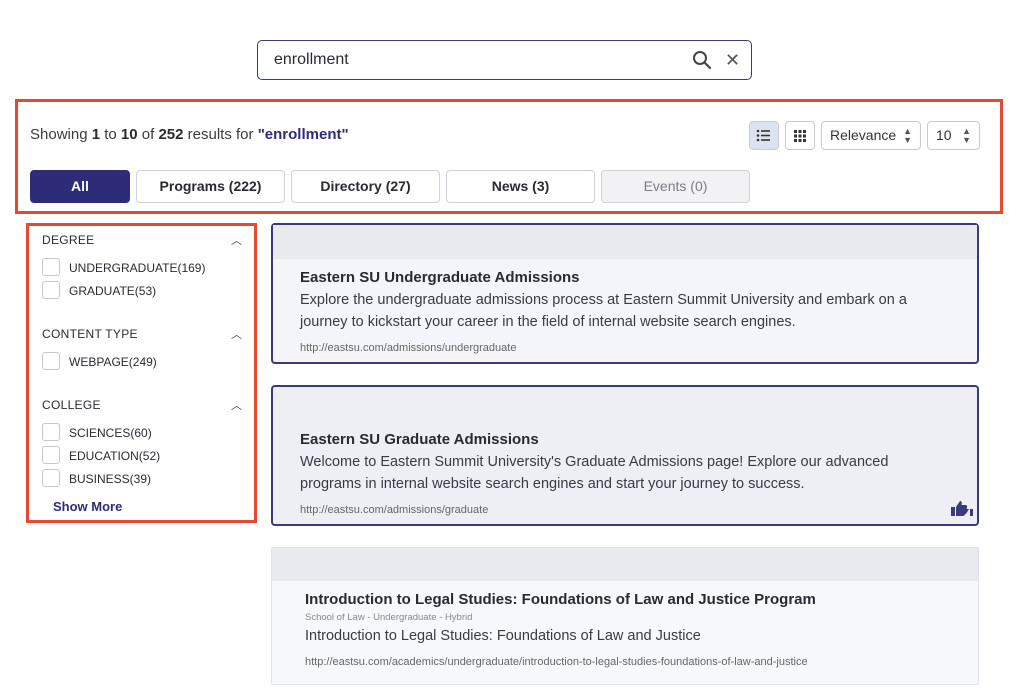  I want to click on per-page-select-value: 10, so click(944, 135).